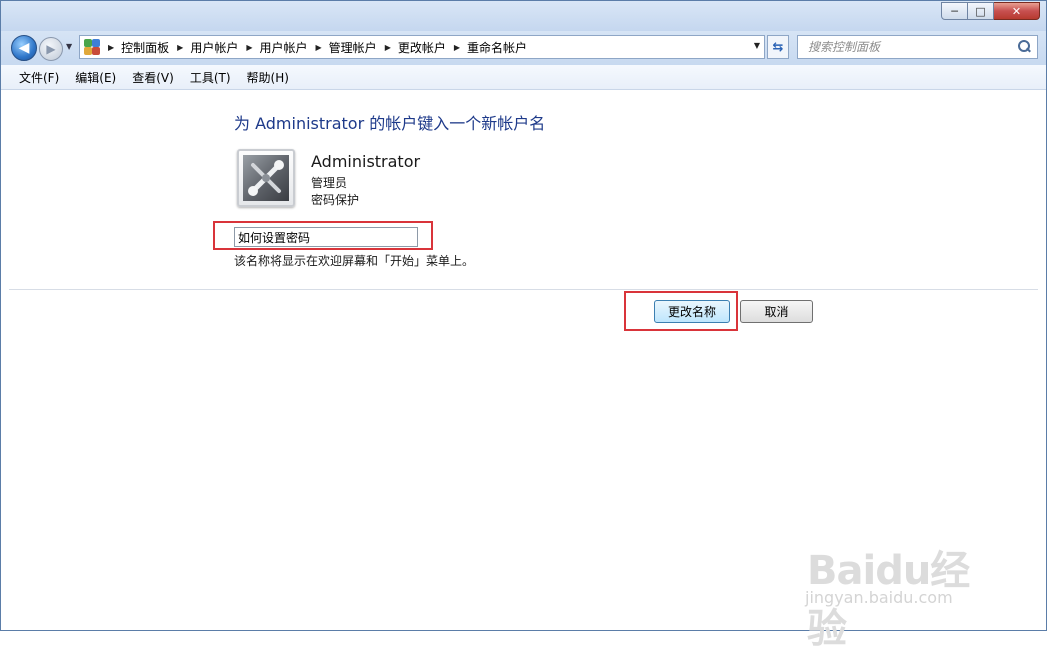 The height and width of the screenshot is (654, 1047). What do you see at coordinates (39, 77) in the screenshot?
I see `menu-file: 文件(F)` at bounding box center [39, 77].